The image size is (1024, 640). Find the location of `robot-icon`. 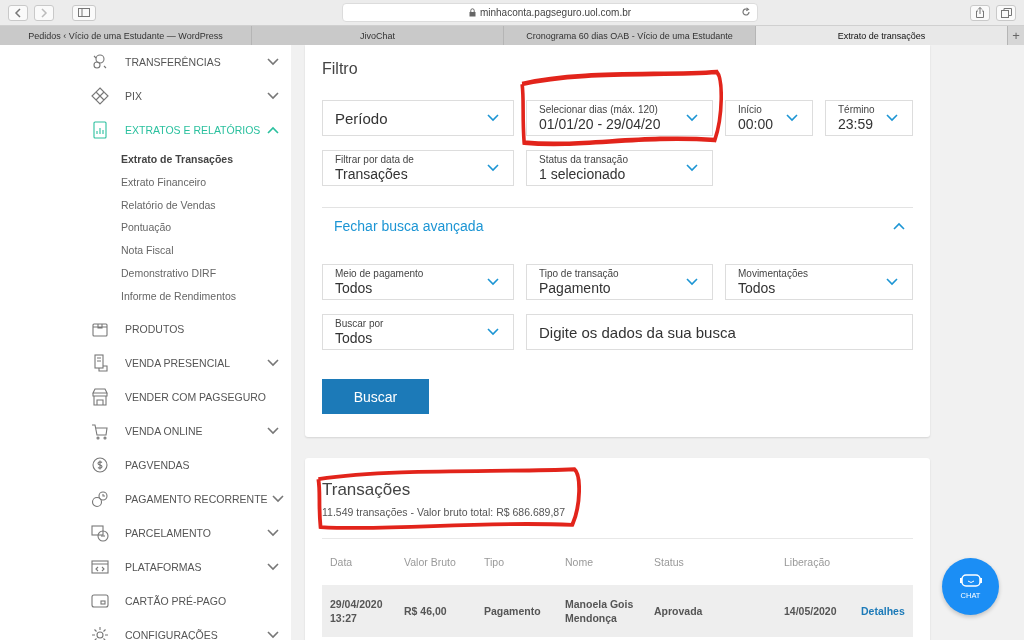

robot-icon is located at coordinates (970, 581).